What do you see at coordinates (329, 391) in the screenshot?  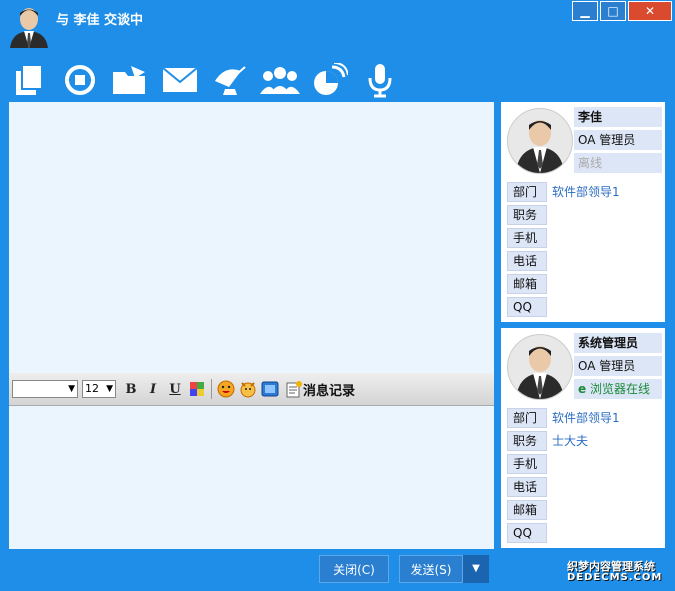 I see `history-label: 消息记录` at bounding box center [329, 391].